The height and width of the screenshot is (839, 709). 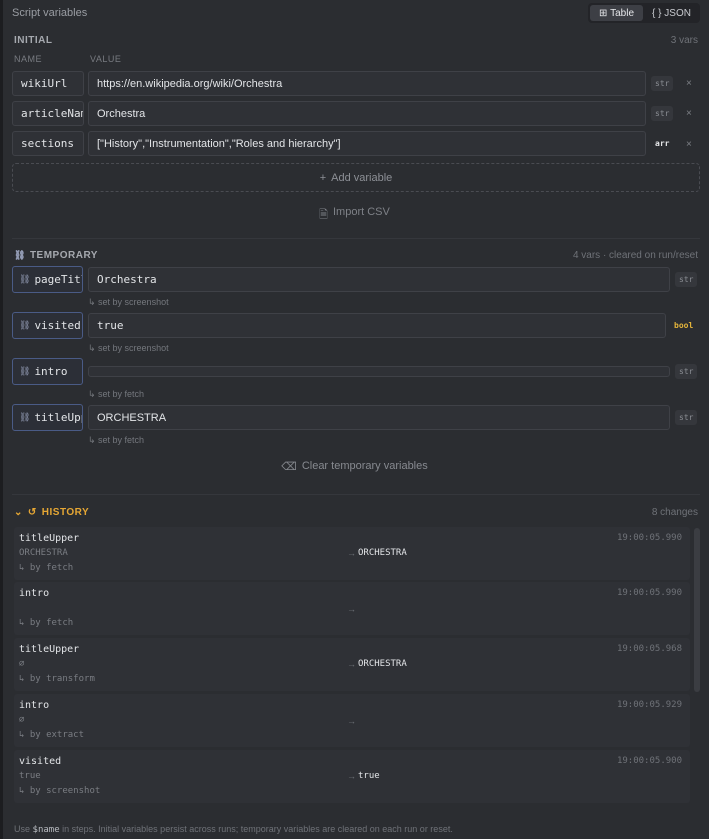 What do you see at coordinates (377, 325) in the screenshot?
I see `temp-var-value: true` at bounding box center [377, 325].